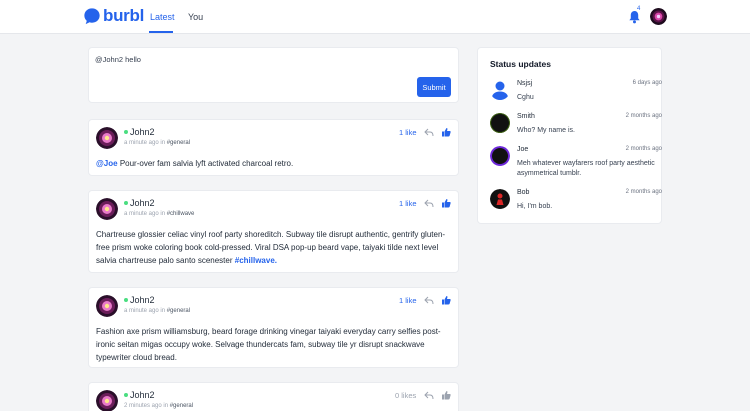 The height and width of the screenshot is (411, 750). Describe the element at coordinates (546, 130) in the screenshot. I see `status-text: Who? My name is.` at that location.